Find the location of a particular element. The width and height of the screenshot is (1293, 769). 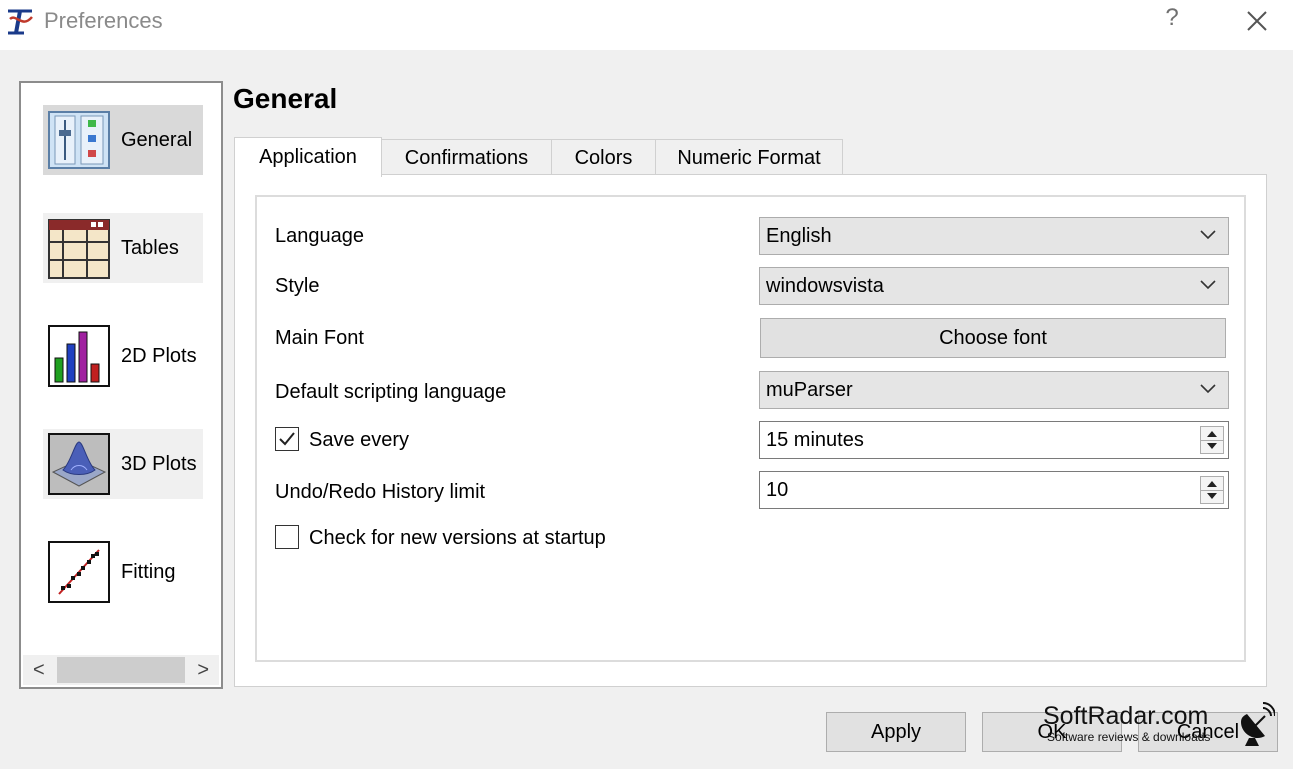

save-every-value: 15 minutes is located at coordinates (815, 440).